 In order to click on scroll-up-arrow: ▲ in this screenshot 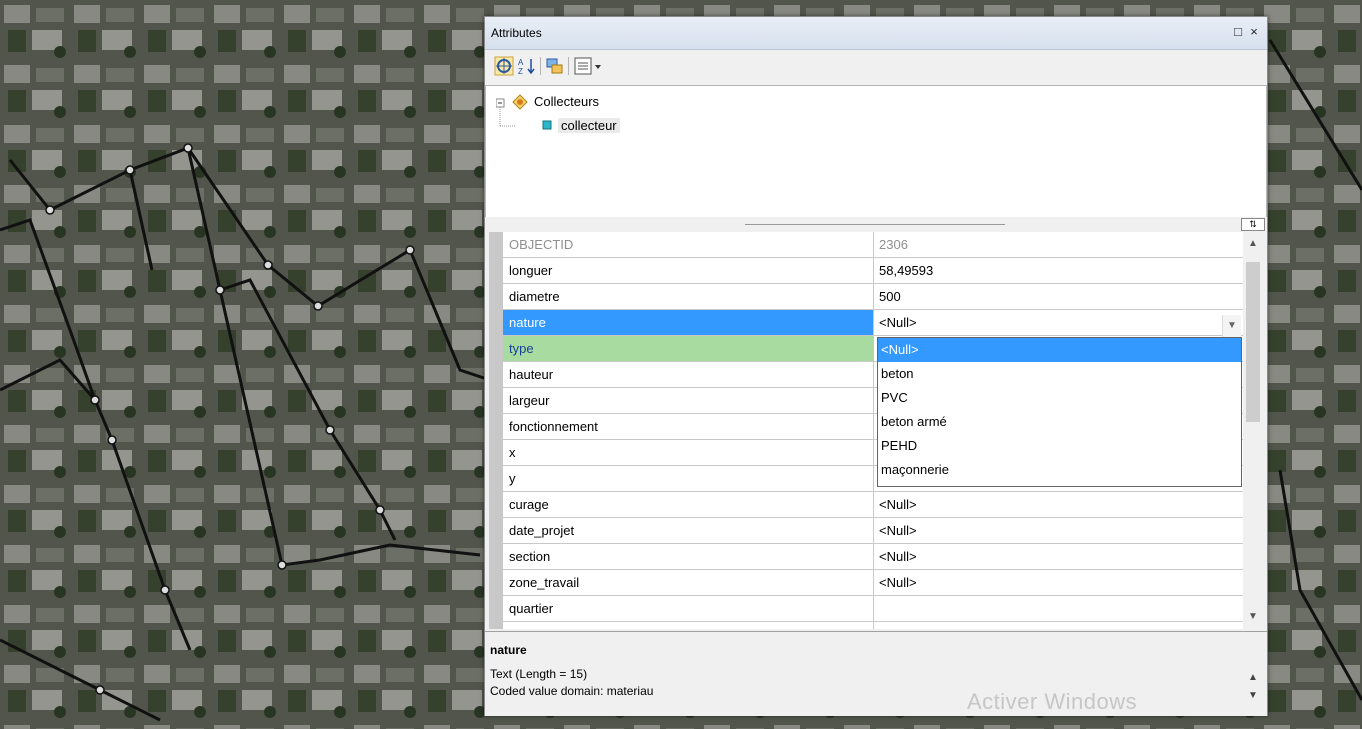, I will do `click(1253, 244)`.